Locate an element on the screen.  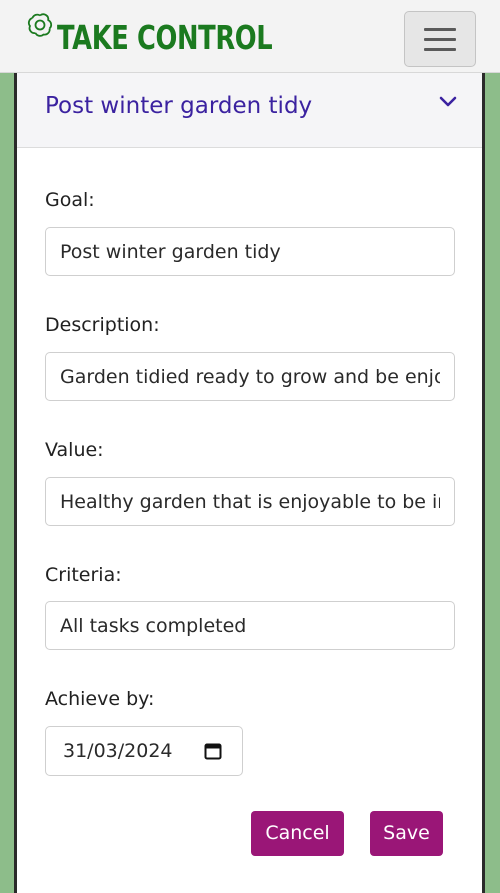
description-field is located at coordinates (250, 376).